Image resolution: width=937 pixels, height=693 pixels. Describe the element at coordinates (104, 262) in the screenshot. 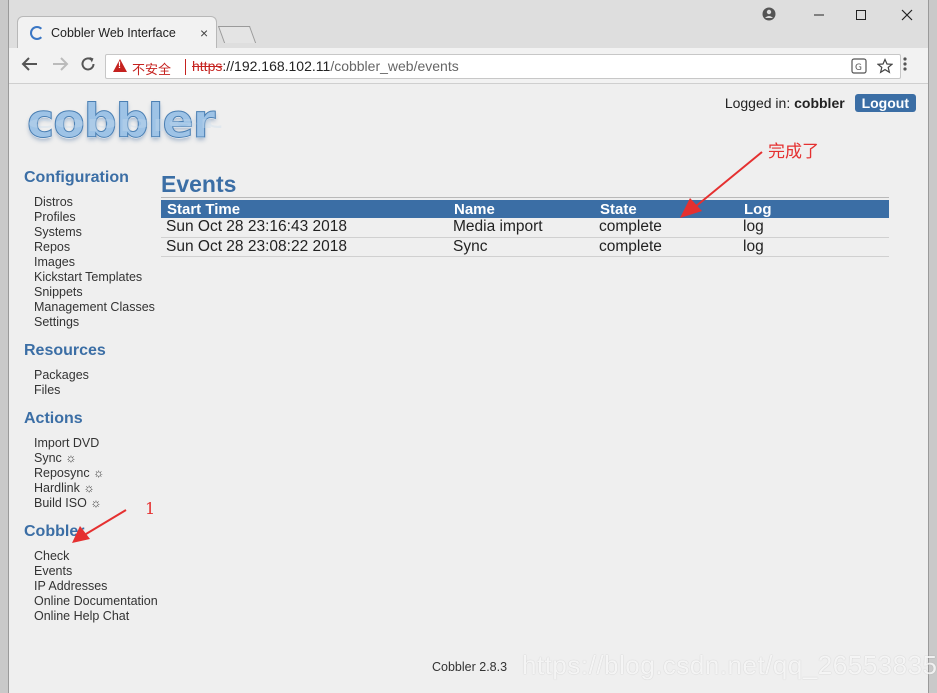

I see `sidebar-item-images: Images` at that location.